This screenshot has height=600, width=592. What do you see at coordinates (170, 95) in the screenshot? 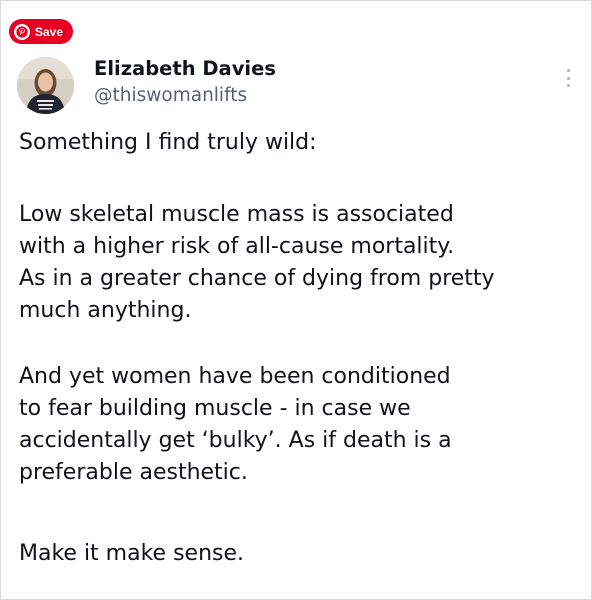
I see `author-handle: @thiswomanlifts` at bounding box center [170, 95].